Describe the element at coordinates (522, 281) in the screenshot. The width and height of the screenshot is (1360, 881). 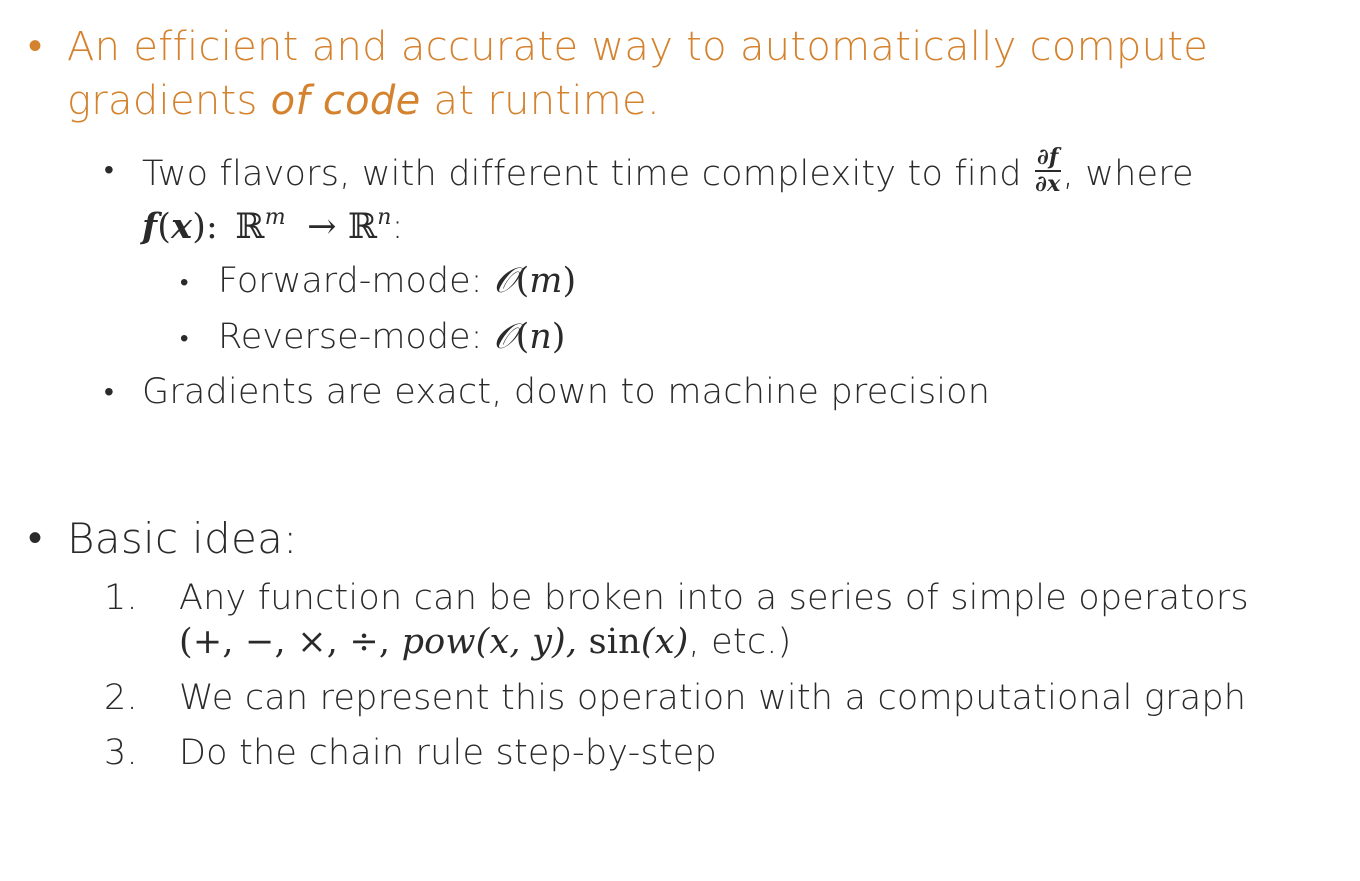
I see `forward-mode-paren-open: (` at that location.